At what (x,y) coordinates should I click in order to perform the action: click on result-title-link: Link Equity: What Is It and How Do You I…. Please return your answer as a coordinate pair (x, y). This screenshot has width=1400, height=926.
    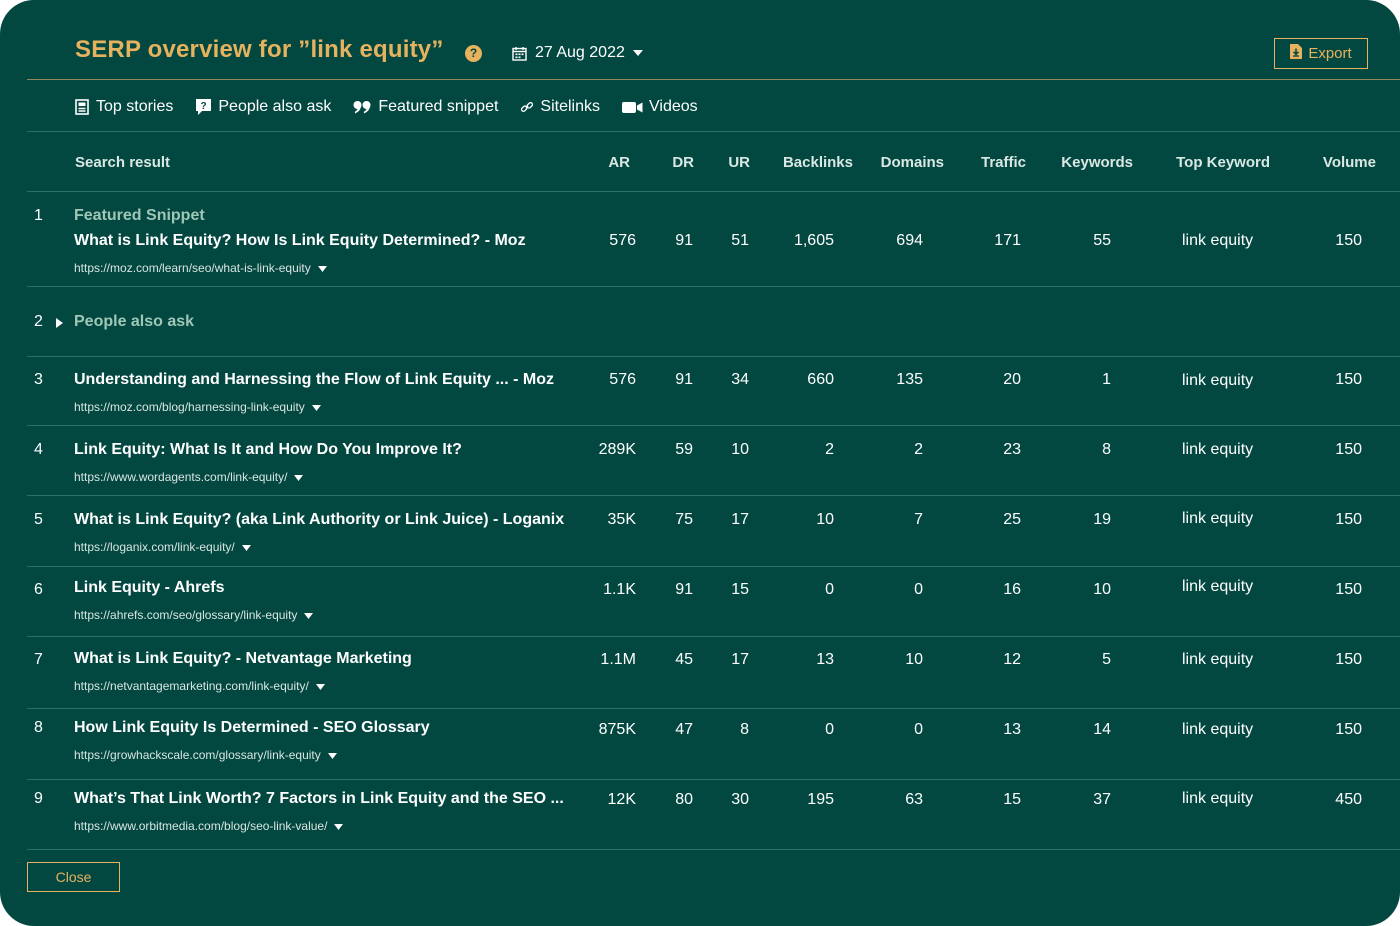
    Looking at the image, I should click on (268, 450).